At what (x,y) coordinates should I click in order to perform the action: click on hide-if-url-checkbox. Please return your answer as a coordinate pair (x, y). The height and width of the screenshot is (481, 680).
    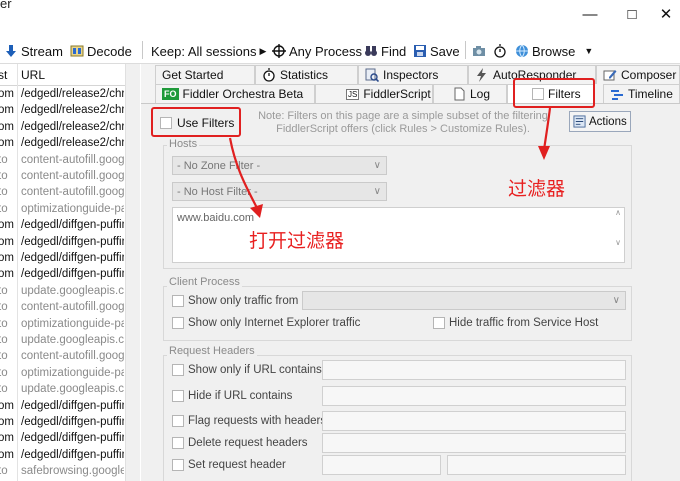
    Looking at the image, I should click on (178, 396).